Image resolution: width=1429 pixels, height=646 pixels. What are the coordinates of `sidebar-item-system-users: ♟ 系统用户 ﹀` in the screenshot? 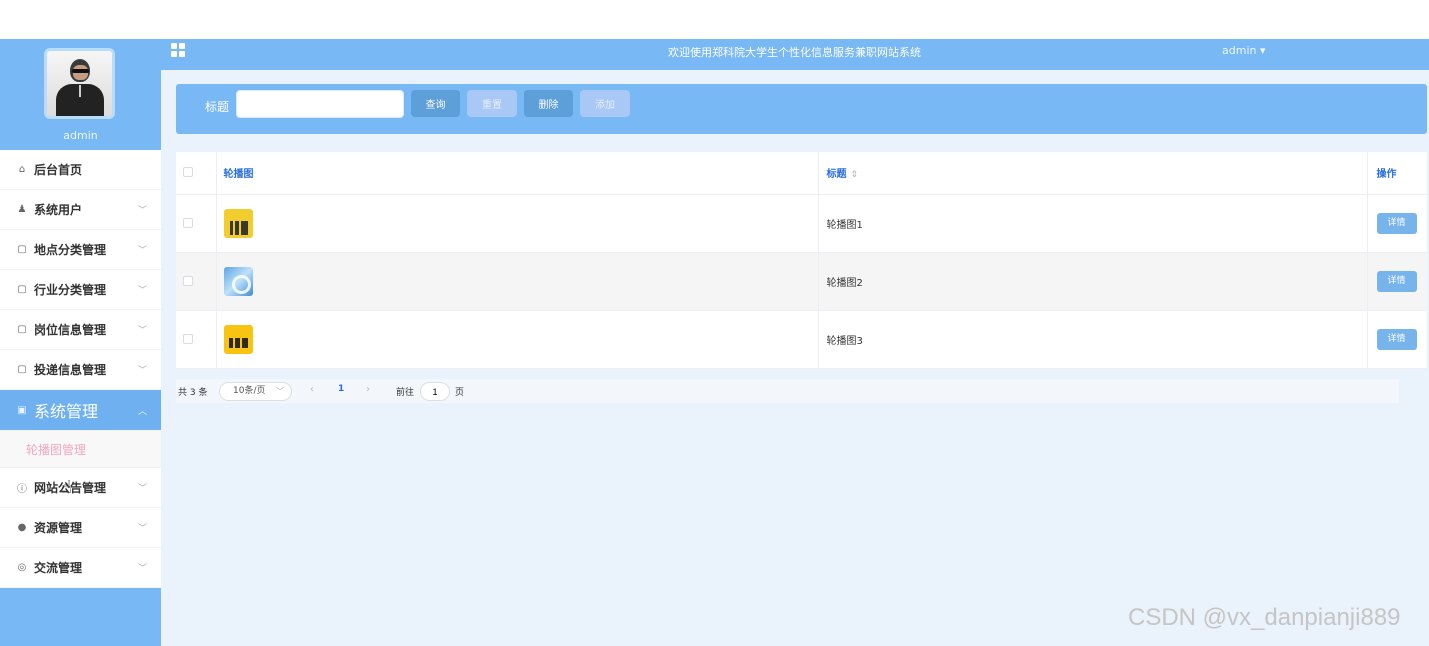 It's located at (80, 210).